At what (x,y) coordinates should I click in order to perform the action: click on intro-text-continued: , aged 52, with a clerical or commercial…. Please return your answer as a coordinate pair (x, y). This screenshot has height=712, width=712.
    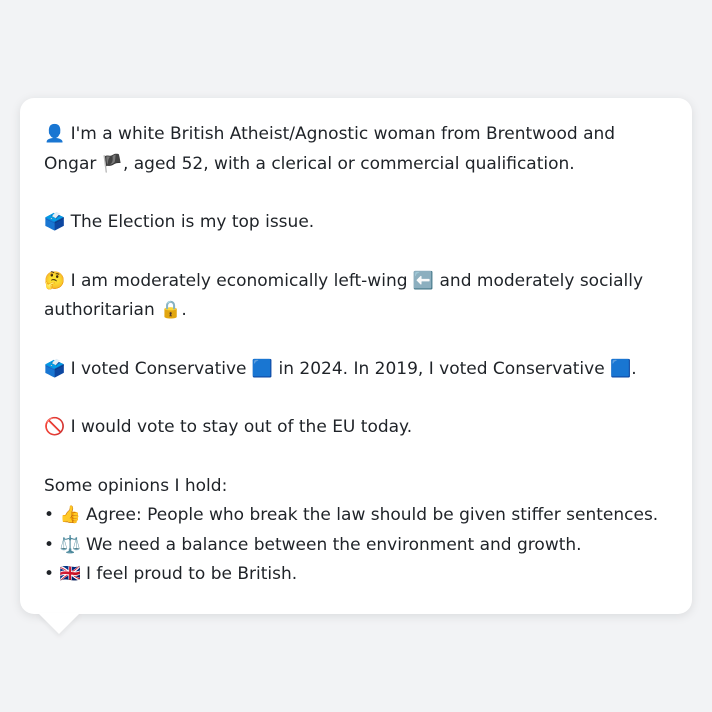
    Looking at the image, I should click on (348, 163).